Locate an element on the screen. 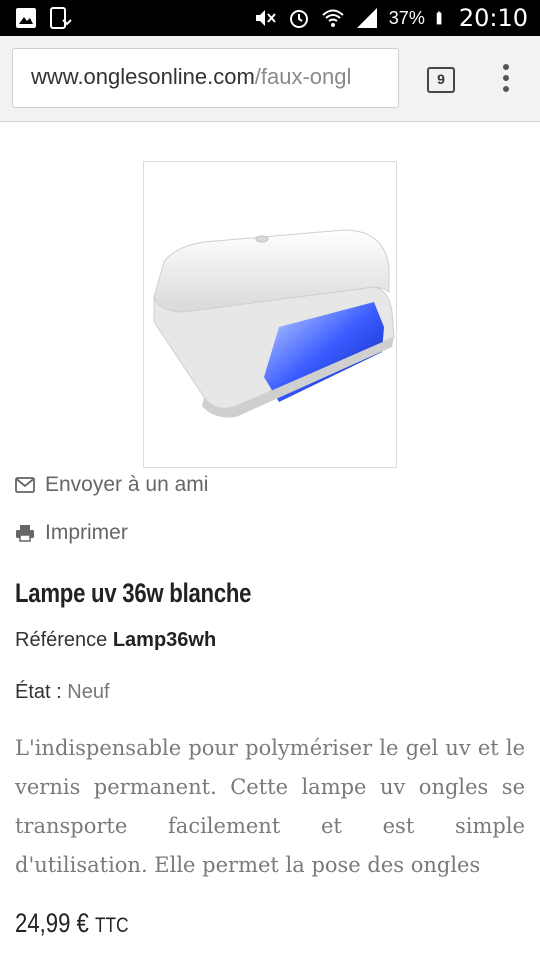 The width and height of the screenshot is (540, 960). url-domain: www.onglesonline.com is located at coordinates (143, 76).